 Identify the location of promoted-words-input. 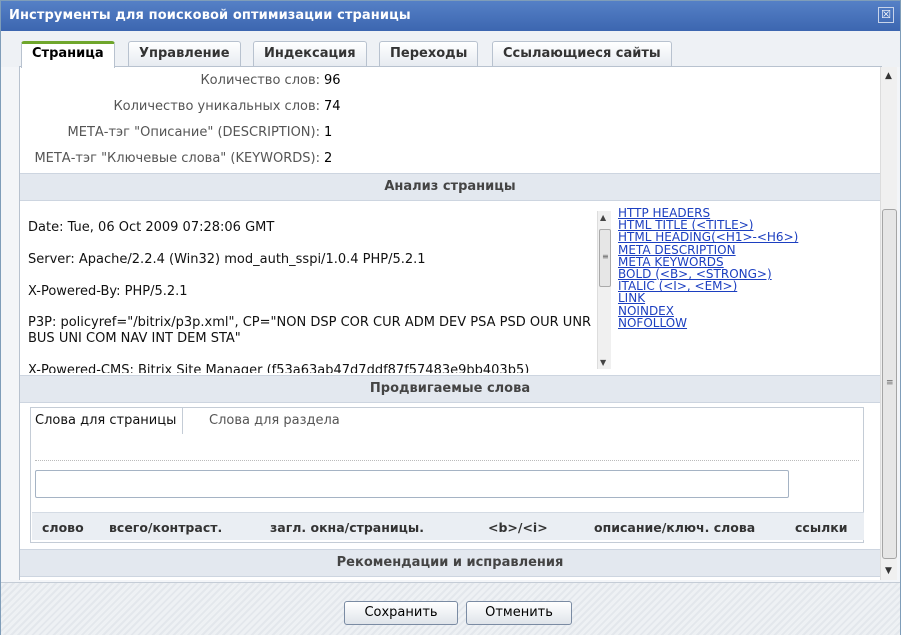
(412, 484).